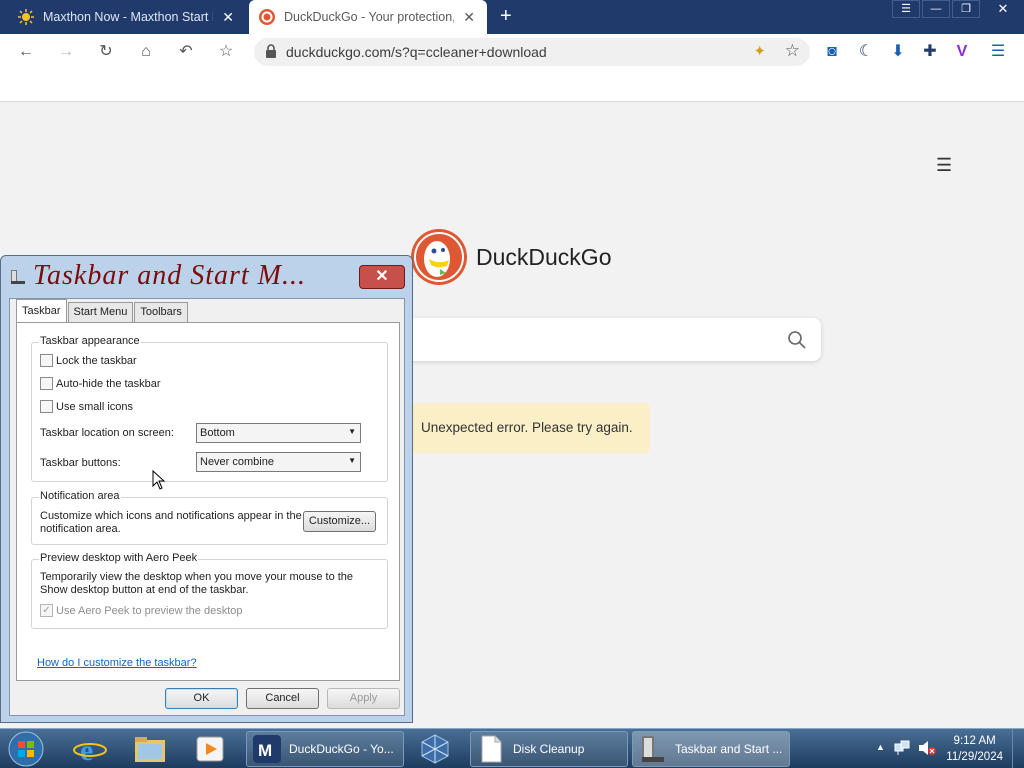 This screenshot has height=768, width=1024. Describe the element at coordinates (613, 339) in the screenshot. I see `search-input` at that location.